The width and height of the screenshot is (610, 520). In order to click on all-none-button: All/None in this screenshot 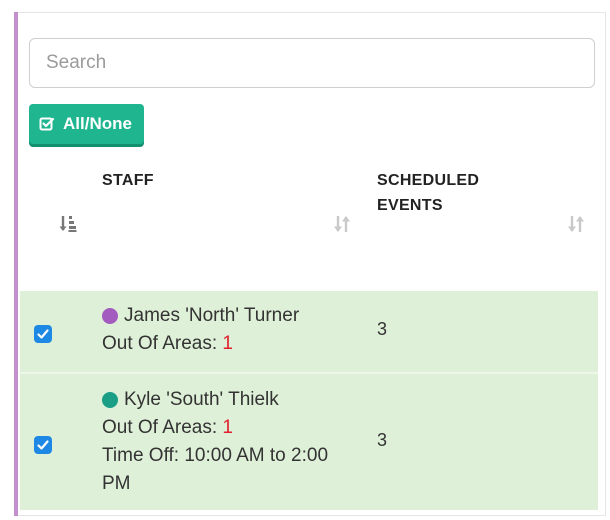, I will do `click(86, 124)`.